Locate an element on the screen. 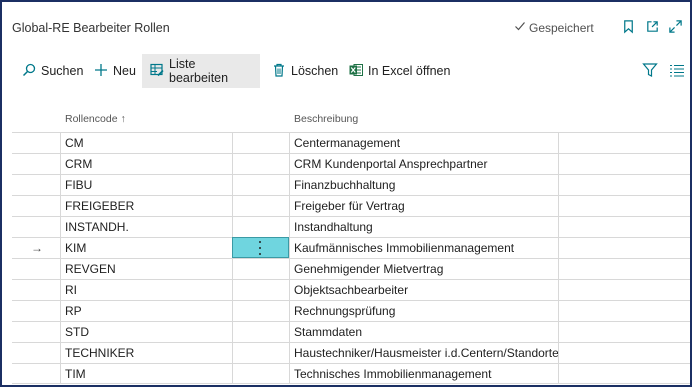  saved-status: Gespeichert is located at coordinates (554, 27).